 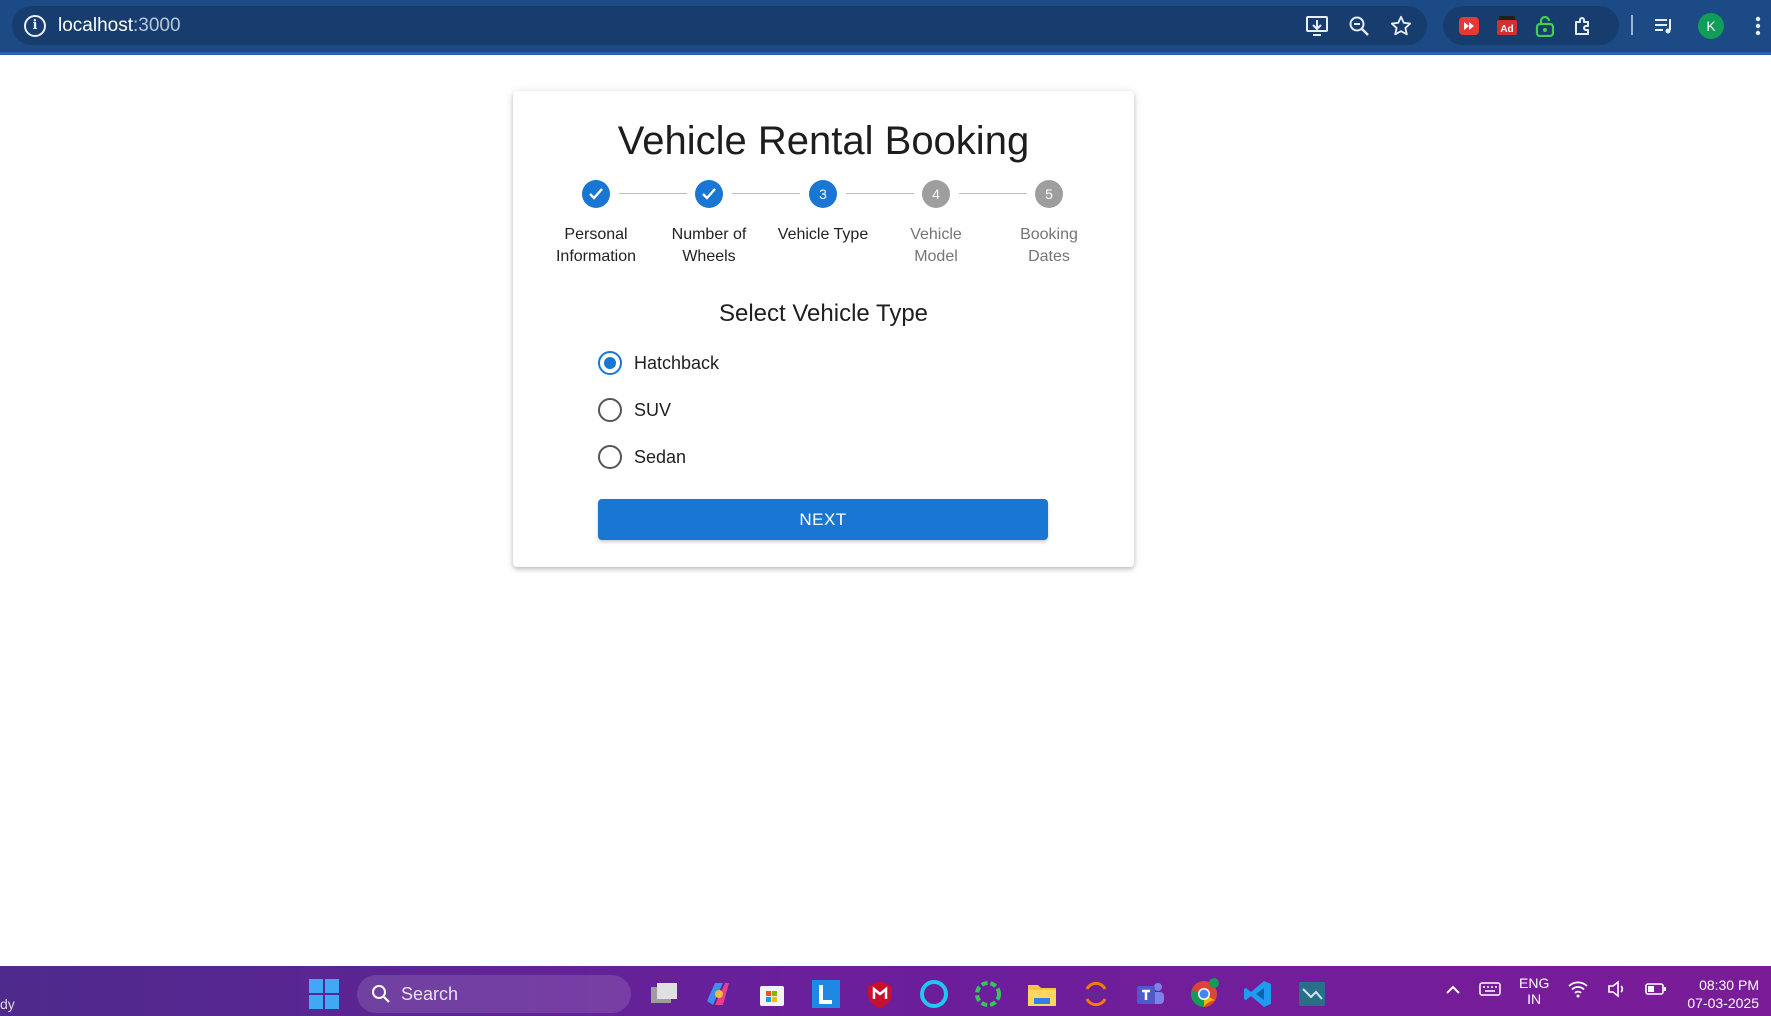 I want to click on language-indicator: ENG IN, so click(x=1534, y=991).